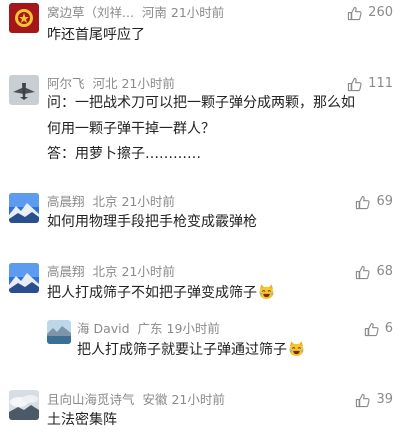 Image resolution: width=407 pixels, height=445 pixels. I want to click on comment-text-content: 把人打成筛子就要让子弹通过筛子, so click(182, 350).